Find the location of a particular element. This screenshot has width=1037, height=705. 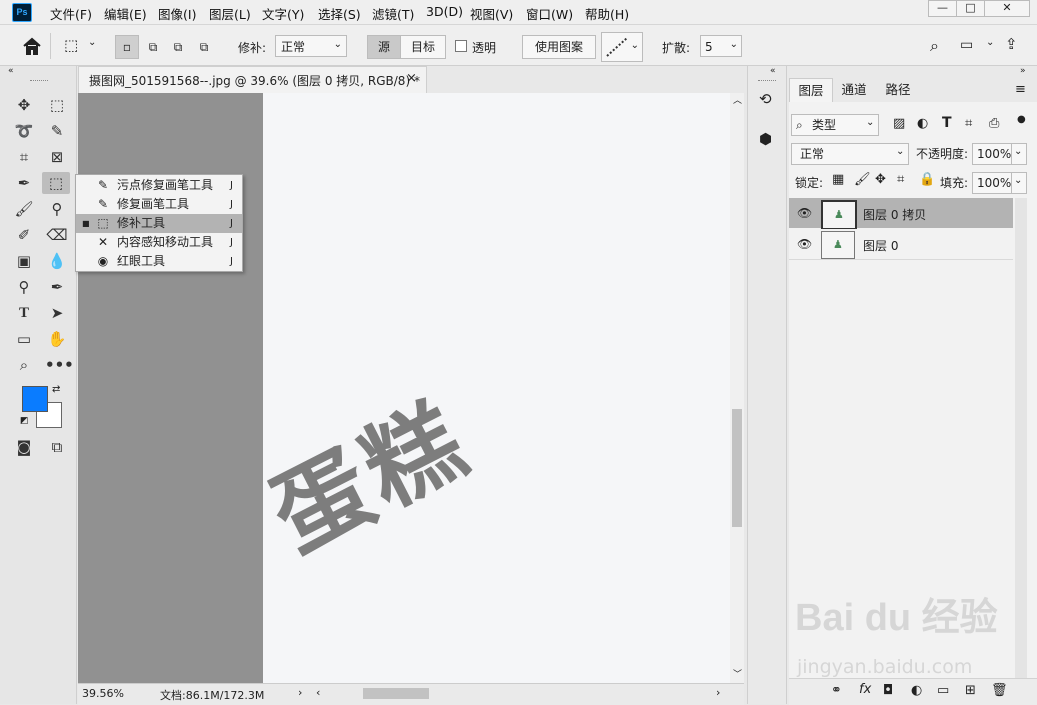

eraser-tool: ⌫ is located at coordinates (57, 235).